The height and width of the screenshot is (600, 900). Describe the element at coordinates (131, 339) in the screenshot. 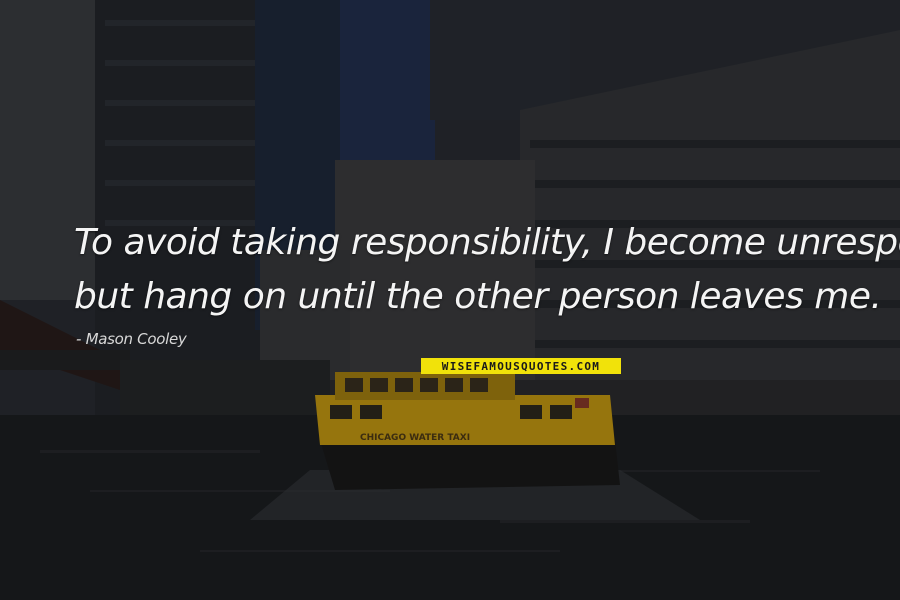

I see `quote-author: - Mason Cooley` at that location.